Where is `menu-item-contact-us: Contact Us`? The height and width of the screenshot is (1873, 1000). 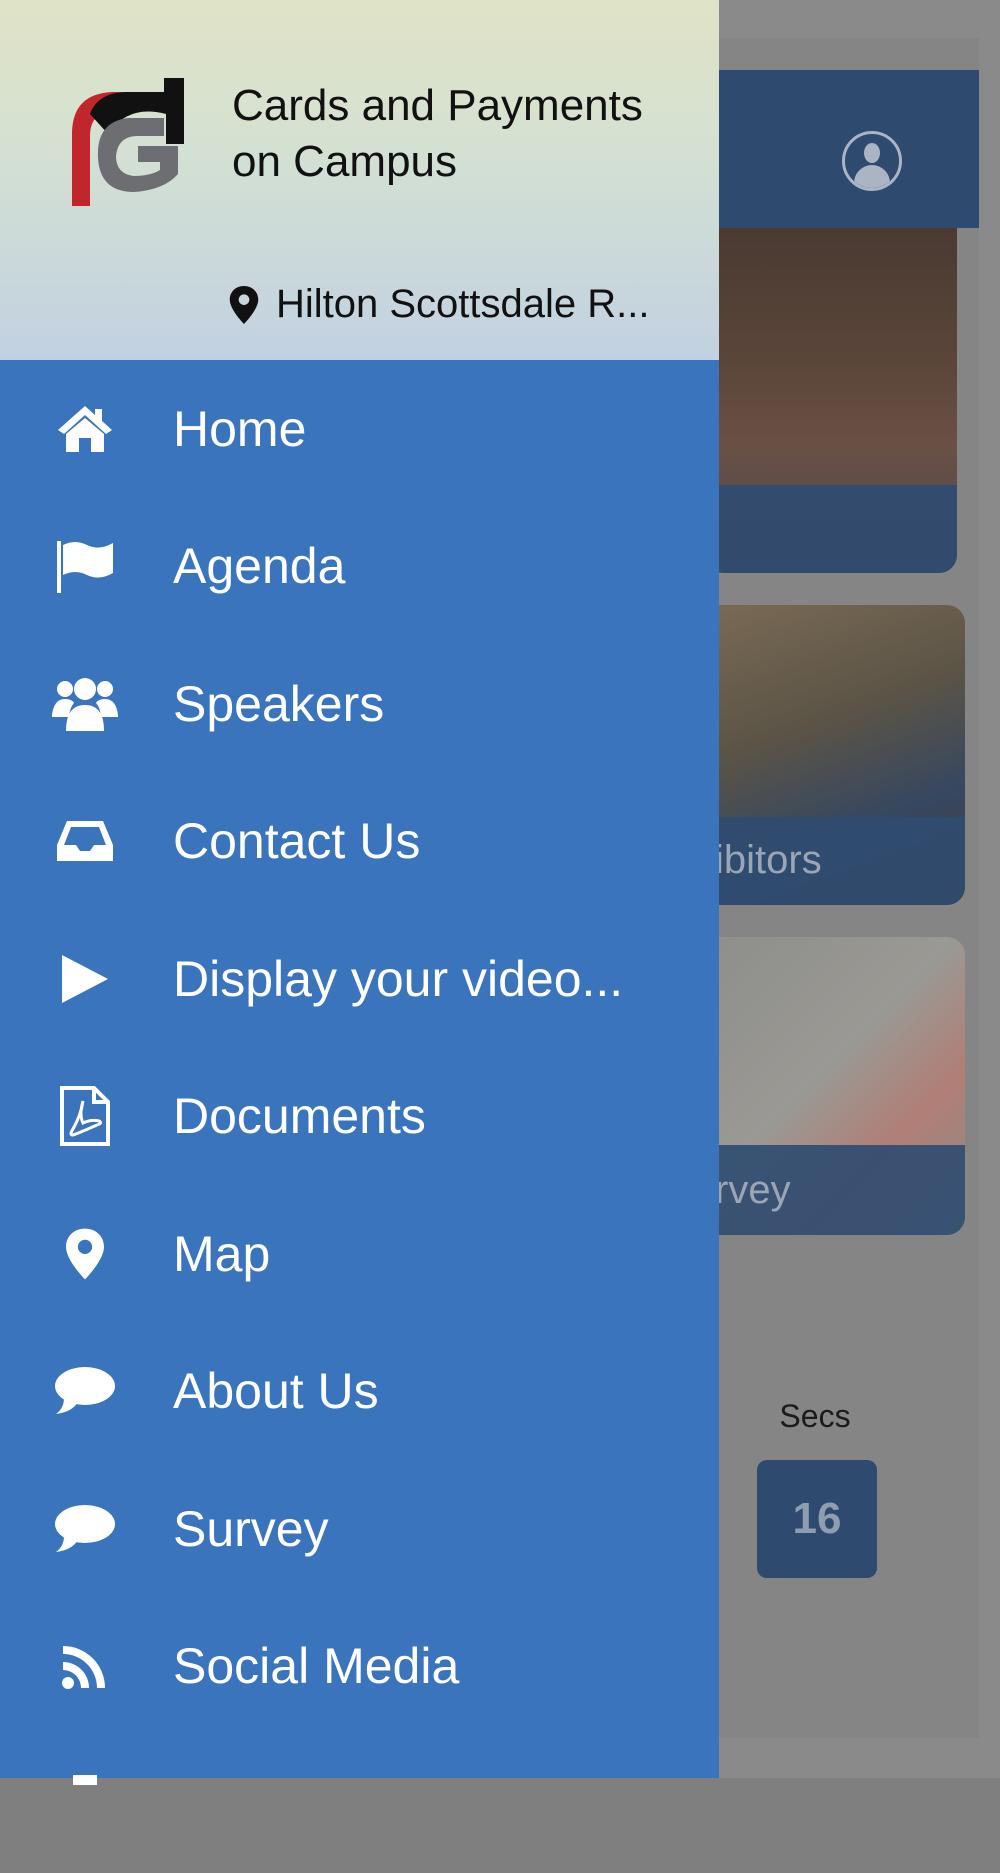 menu-item-contact-us: Contact Us is located at coordinates (359, 842).